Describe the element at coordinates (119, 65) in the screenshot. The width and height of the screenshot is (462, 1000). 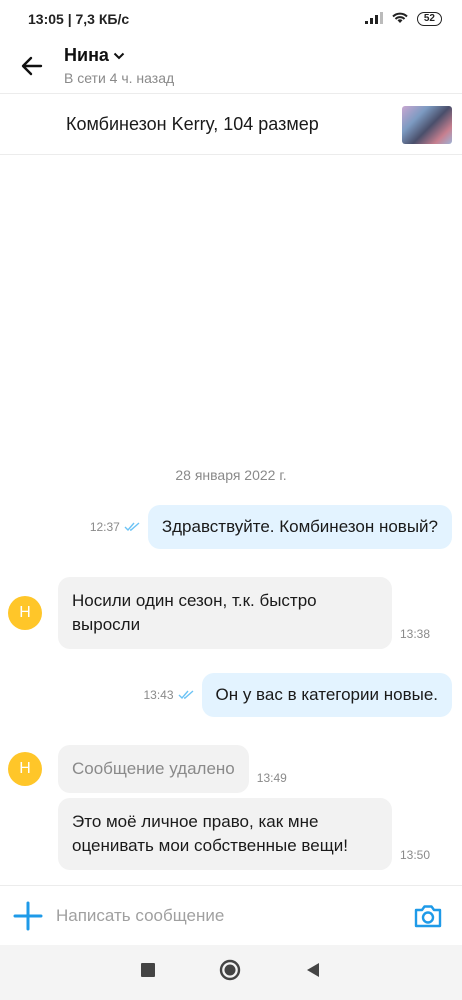
I see `contact-info: Нина В сети 4 ч. назад` at that location.